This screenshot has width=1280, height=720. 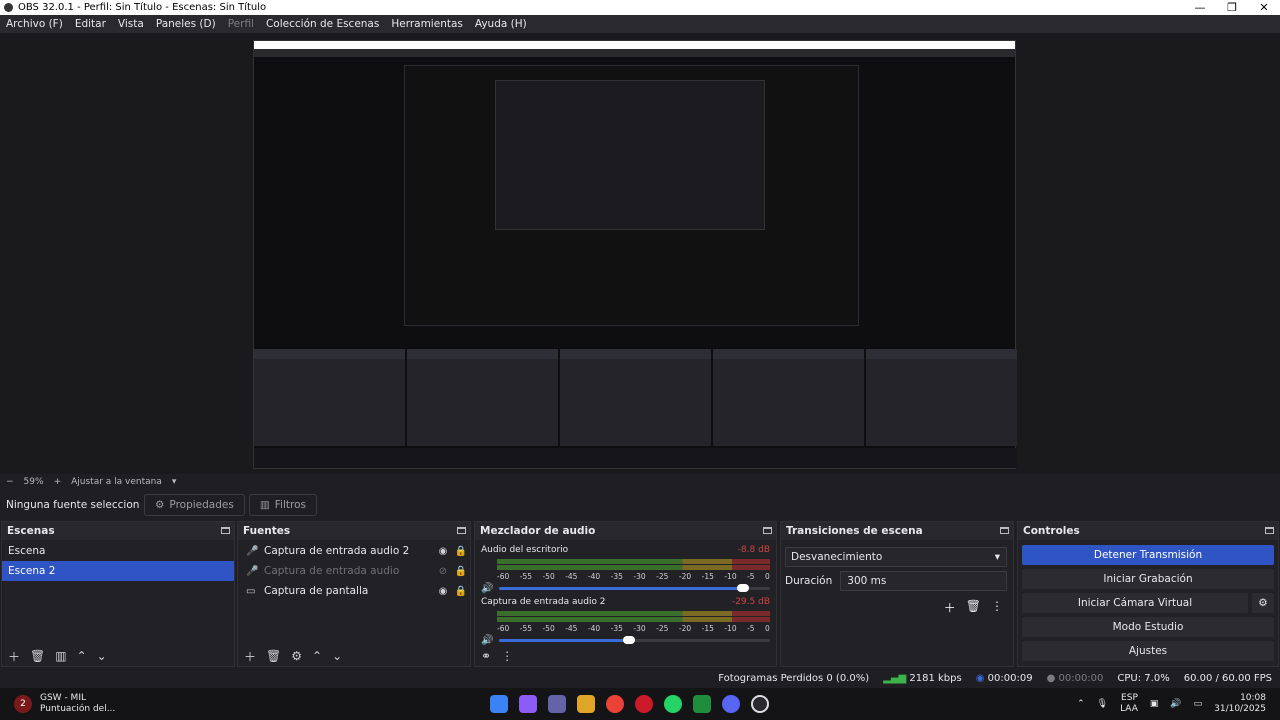 What do you see at coordinates (1148, 627) in the screenshot?
I see `studio-mode-button: Modo Estudio` at bounding box center [1148, 627].